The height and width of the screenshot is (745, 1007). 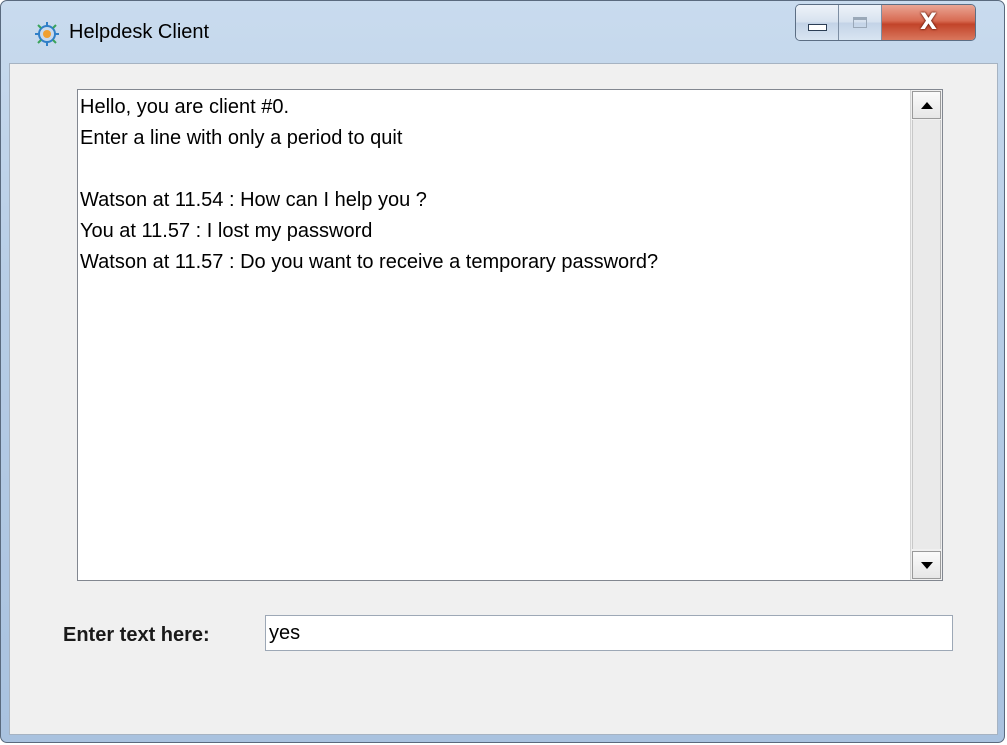 I want to click on maximize-button, so click(x=860, y=22).